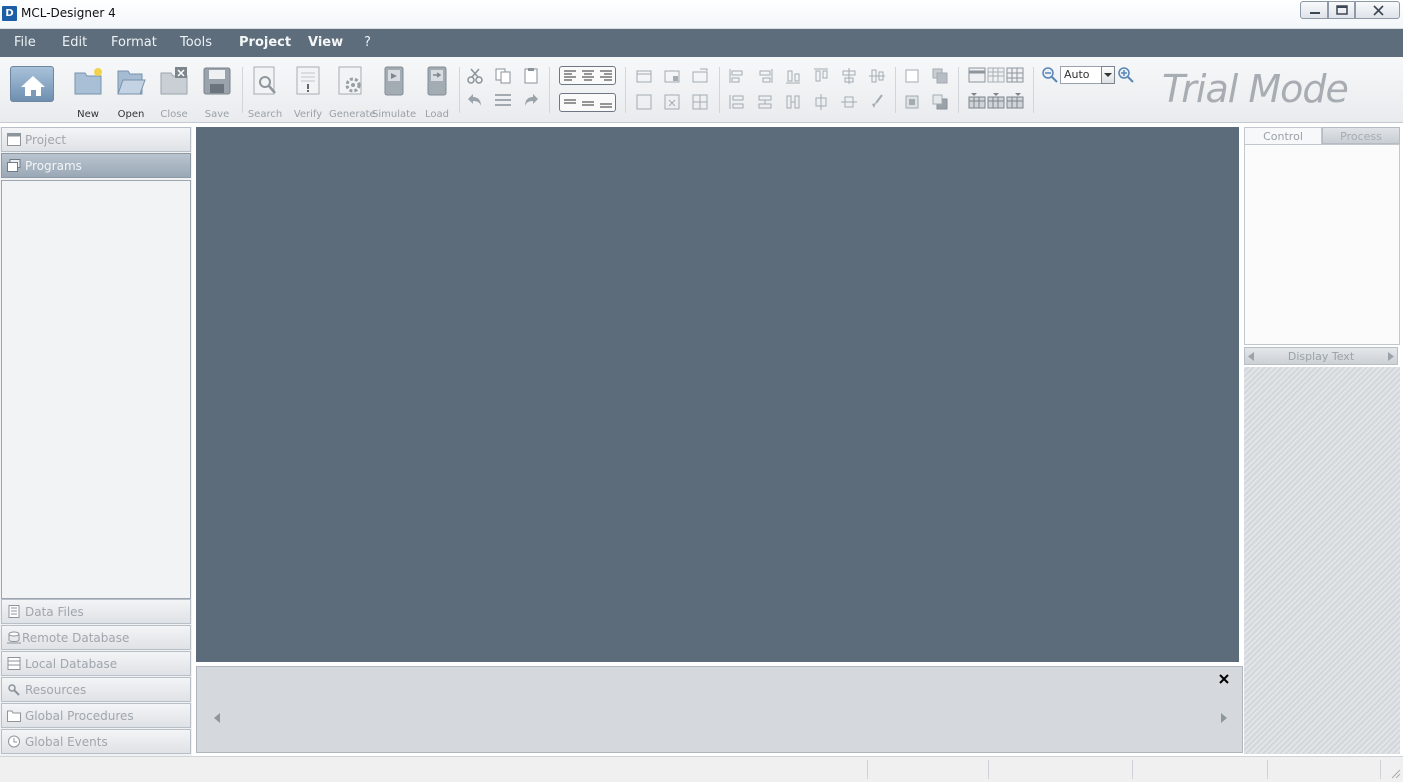  I want to click on menu-format: Format, so click(134, 42).